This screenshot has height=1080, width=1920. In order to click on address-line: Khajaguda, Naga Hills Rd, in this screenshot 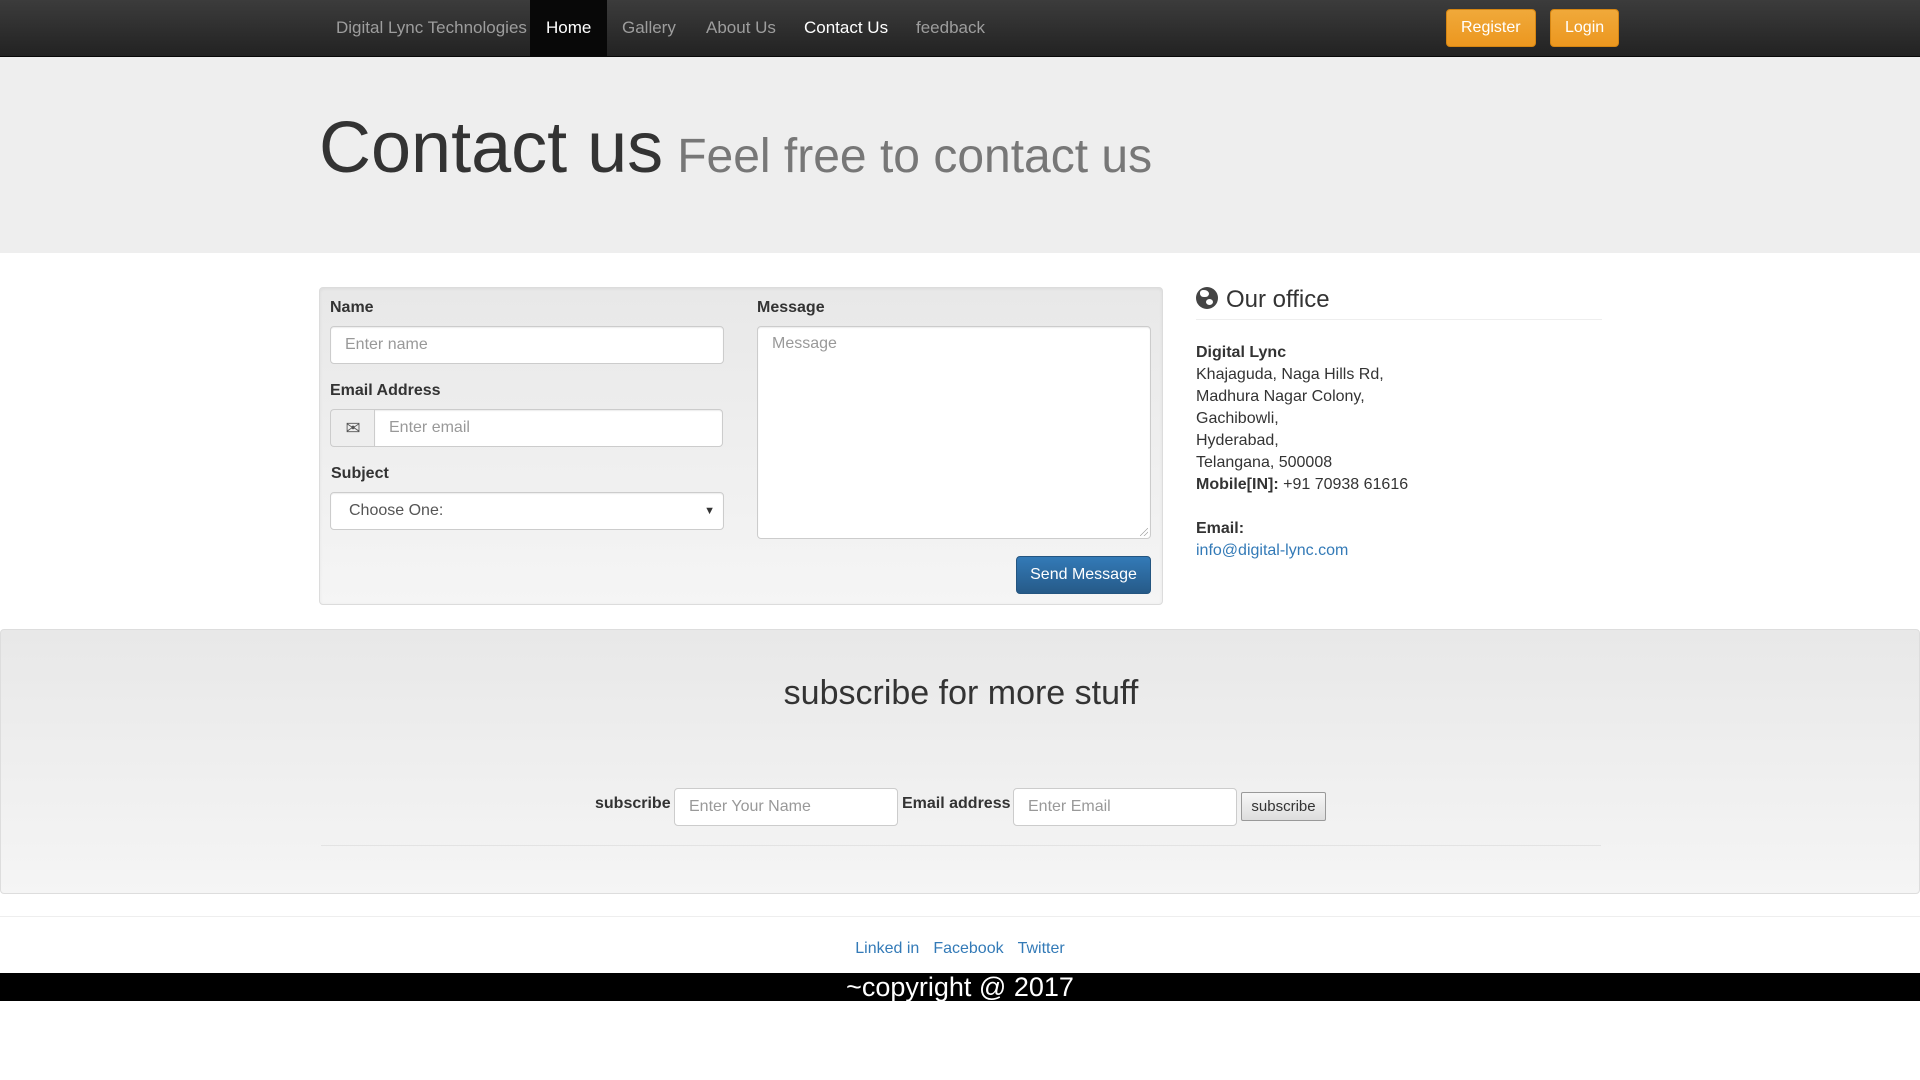, I will do `click(1290, 374)`.